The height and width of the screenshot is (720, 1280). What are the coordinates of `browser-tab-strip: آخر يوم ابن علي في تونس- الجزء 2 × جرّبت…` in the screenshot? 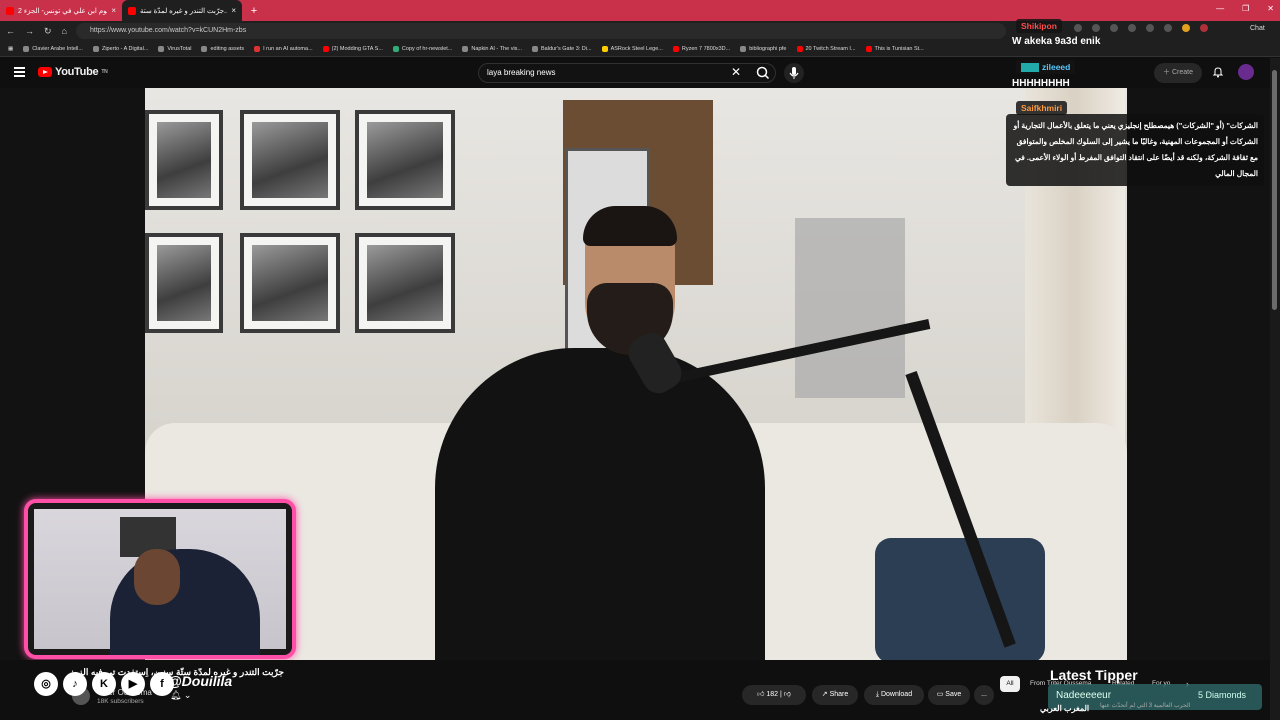 It's located at (640, 10).